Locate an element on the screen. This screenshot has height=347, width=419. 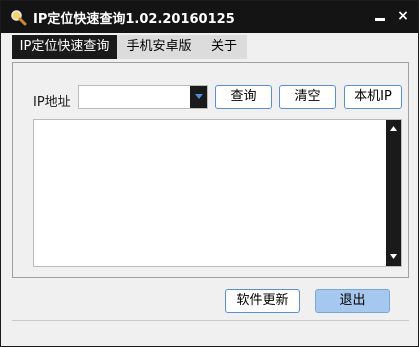
close-button: × is located at coordinates (403, 16).